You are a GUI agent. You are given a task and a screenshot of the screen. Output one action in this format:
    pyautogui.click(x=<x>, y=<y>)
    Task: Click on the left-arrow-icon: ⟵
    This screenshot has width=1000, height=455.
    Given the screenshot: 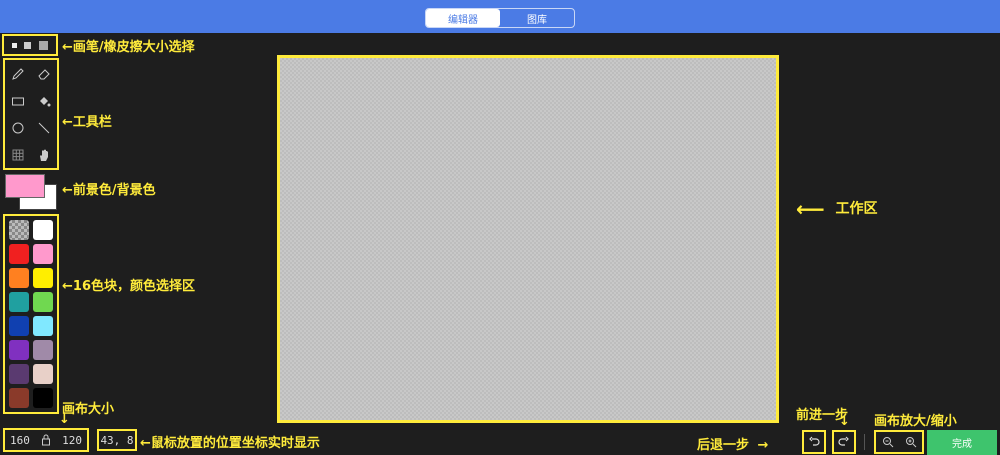 What is the action you would take?
    pyautogui.click(x=810, y=209)
    